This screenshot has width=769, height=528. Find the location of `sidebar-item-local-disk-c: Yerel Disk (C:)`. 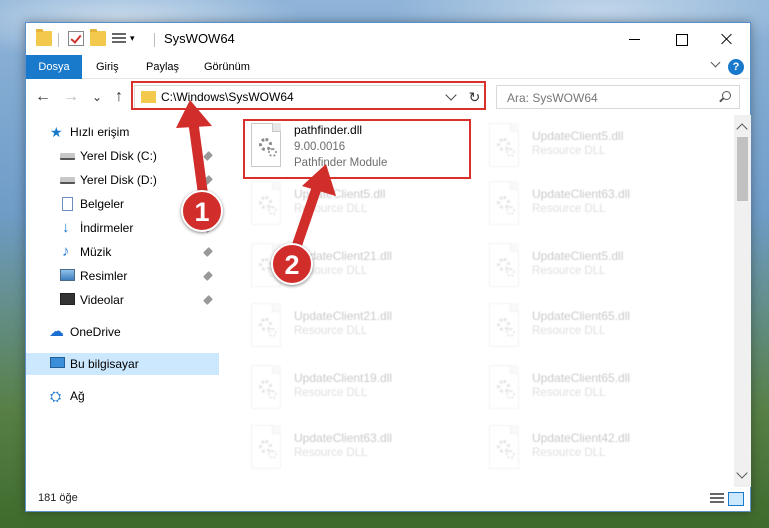

sidebar-item-local-disk-c: Yerel Disk (C:) is located at coordinates (122, 156).